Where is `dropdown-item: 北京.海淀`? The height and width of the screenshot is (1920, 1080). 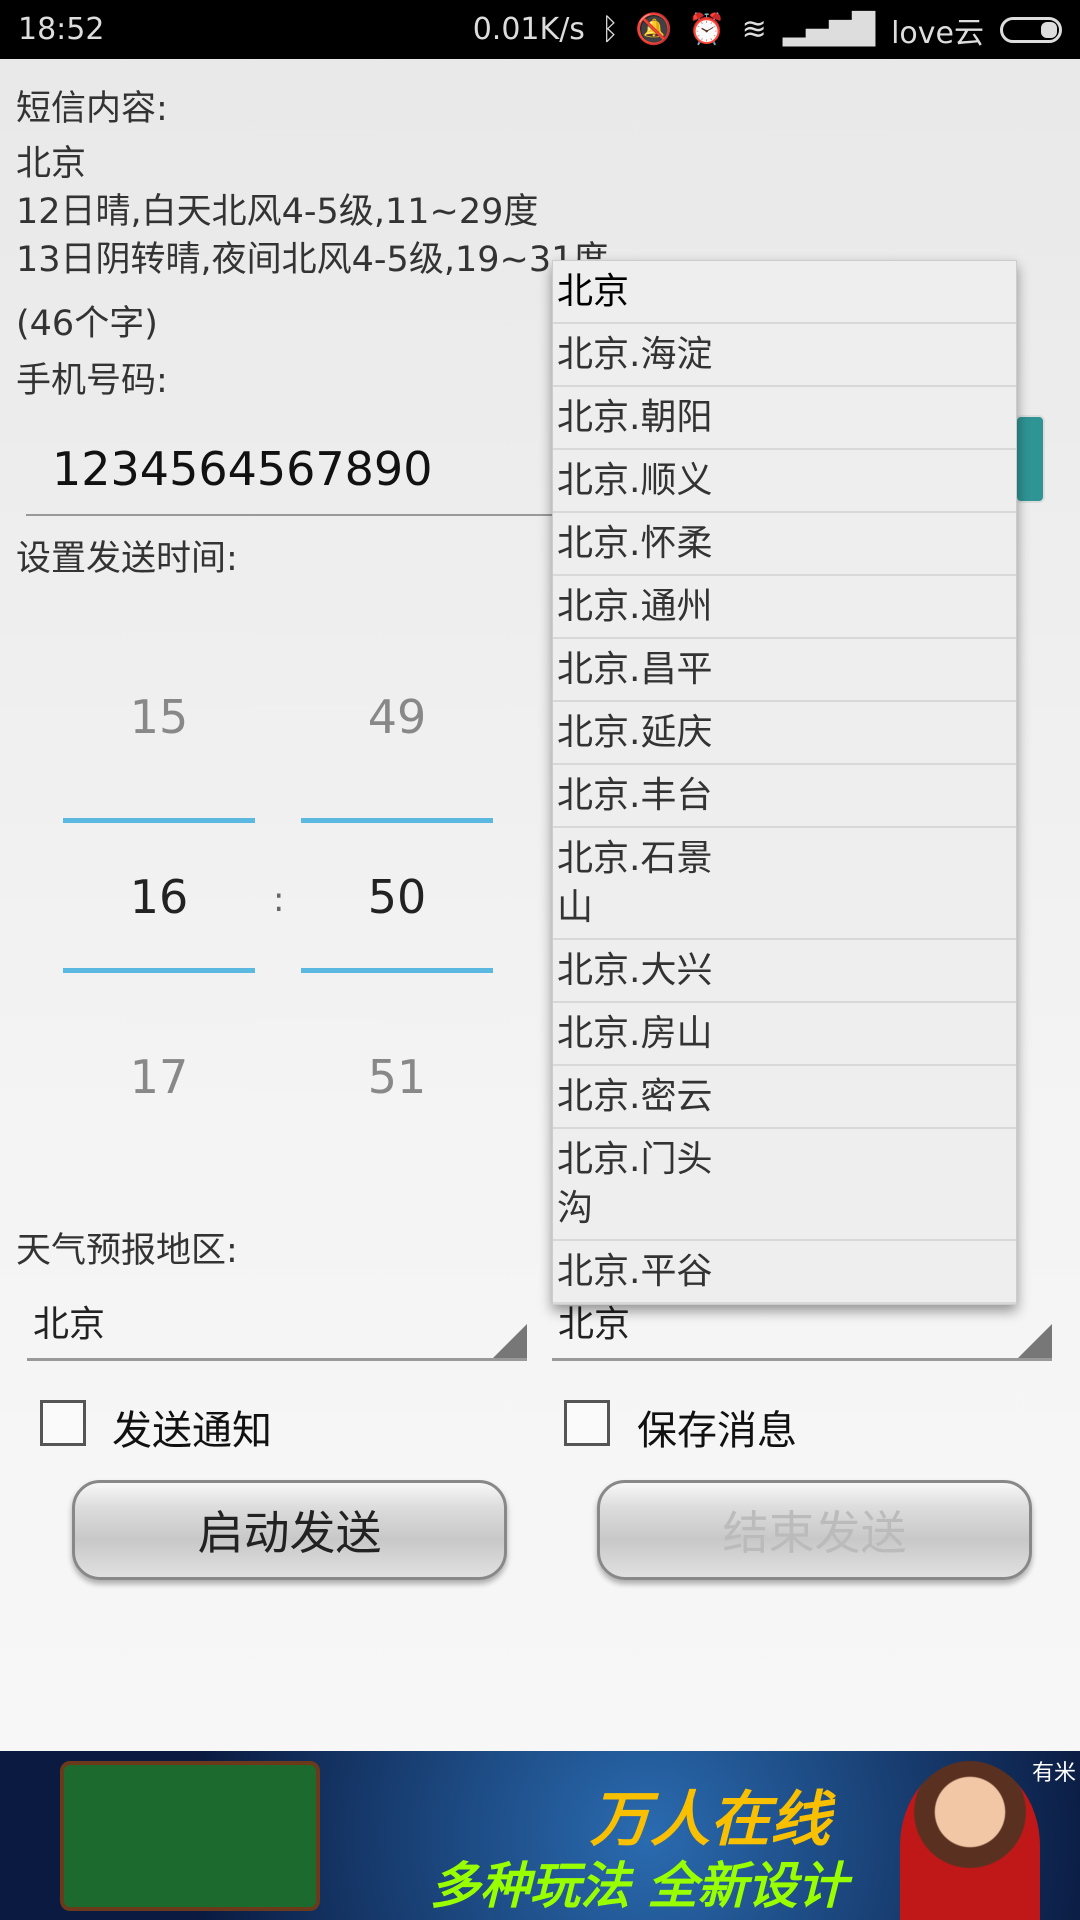 dropdown-item: 北京.海淀 is located at coordinates (784, 355).